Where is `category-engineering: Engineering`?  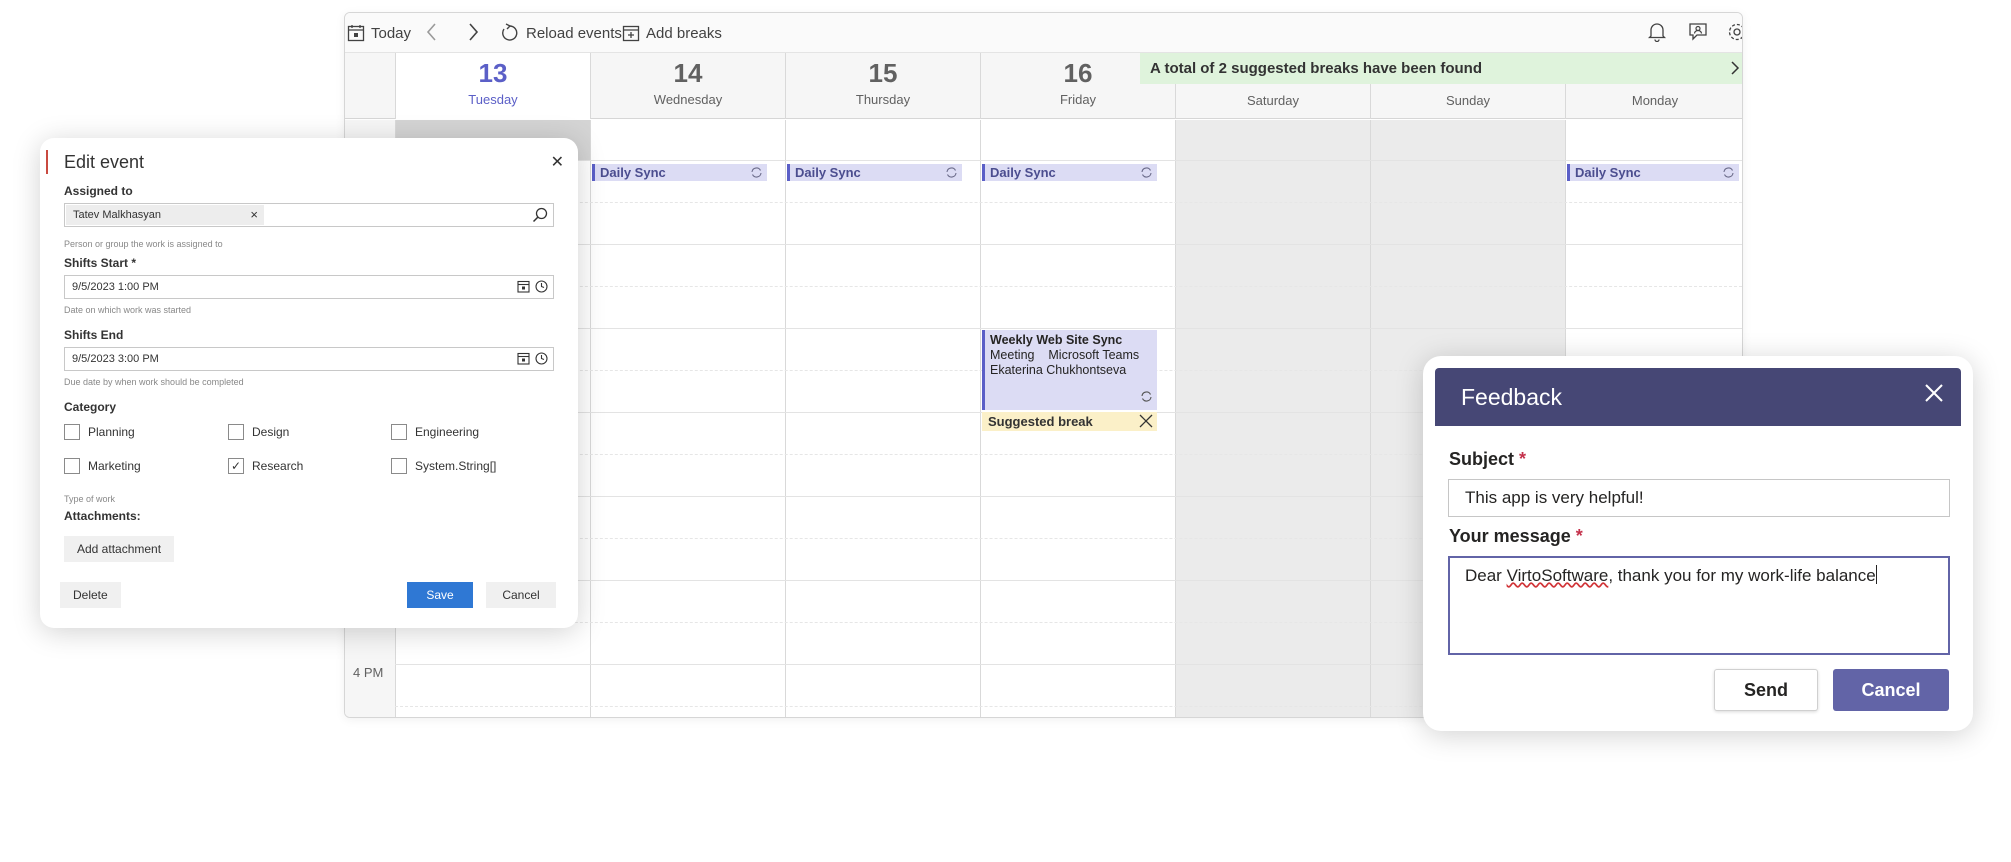 category-engineering: Engineering is located at coordinates (435, 432).